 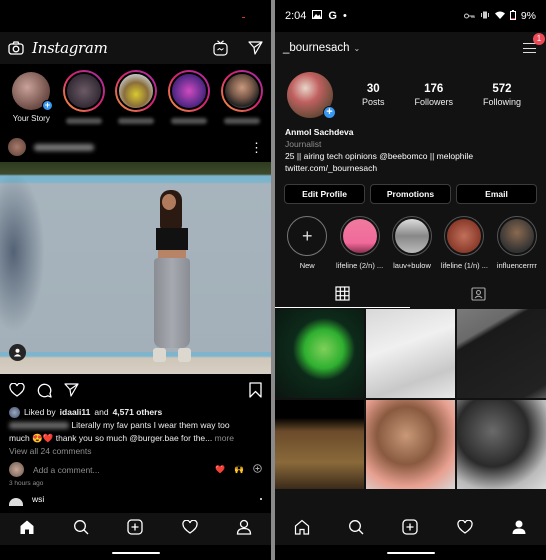 I want to click on menu-button: 1, so click(x=533, y=44).